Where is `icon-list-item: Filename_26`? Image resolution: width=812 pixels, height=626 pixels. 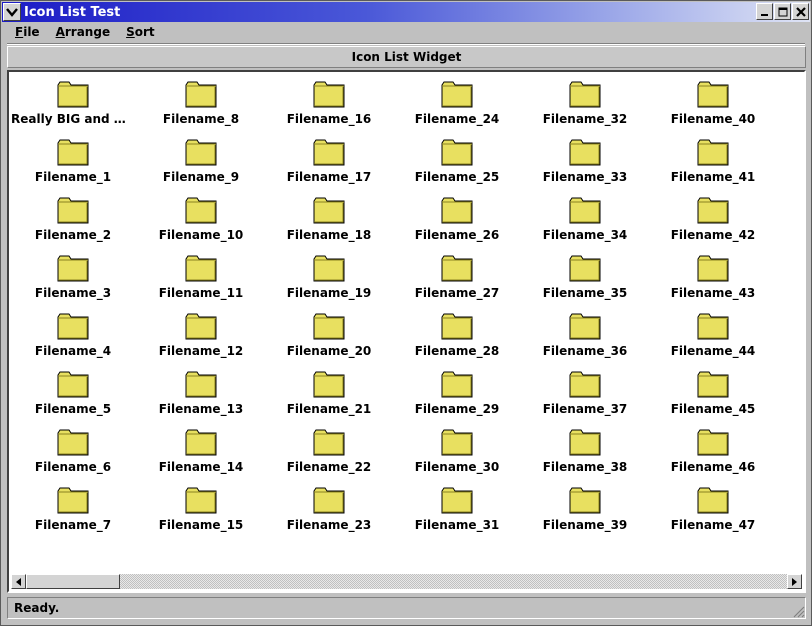
icon-list-item: Filename_26 is located at coordinates (457, 219).